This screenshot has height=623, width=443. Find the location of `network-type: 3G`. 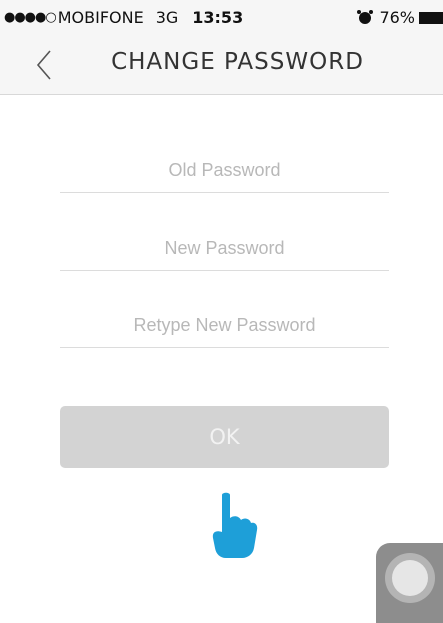

network-type: 3G is located at coordinates (167, 17).